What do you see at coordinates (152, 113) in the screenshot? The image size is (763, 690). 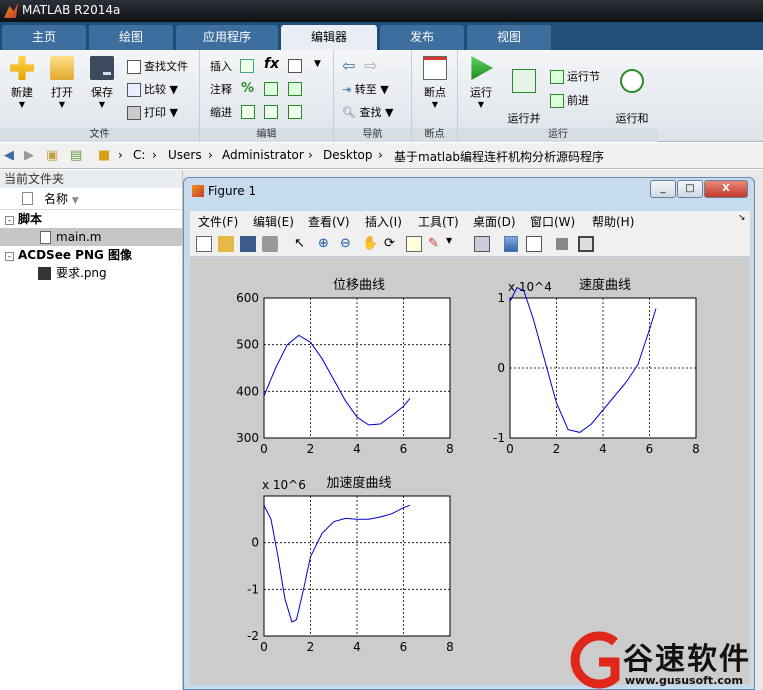 I see `print-button: 打印 ▼` at bounding box center [152, 113].